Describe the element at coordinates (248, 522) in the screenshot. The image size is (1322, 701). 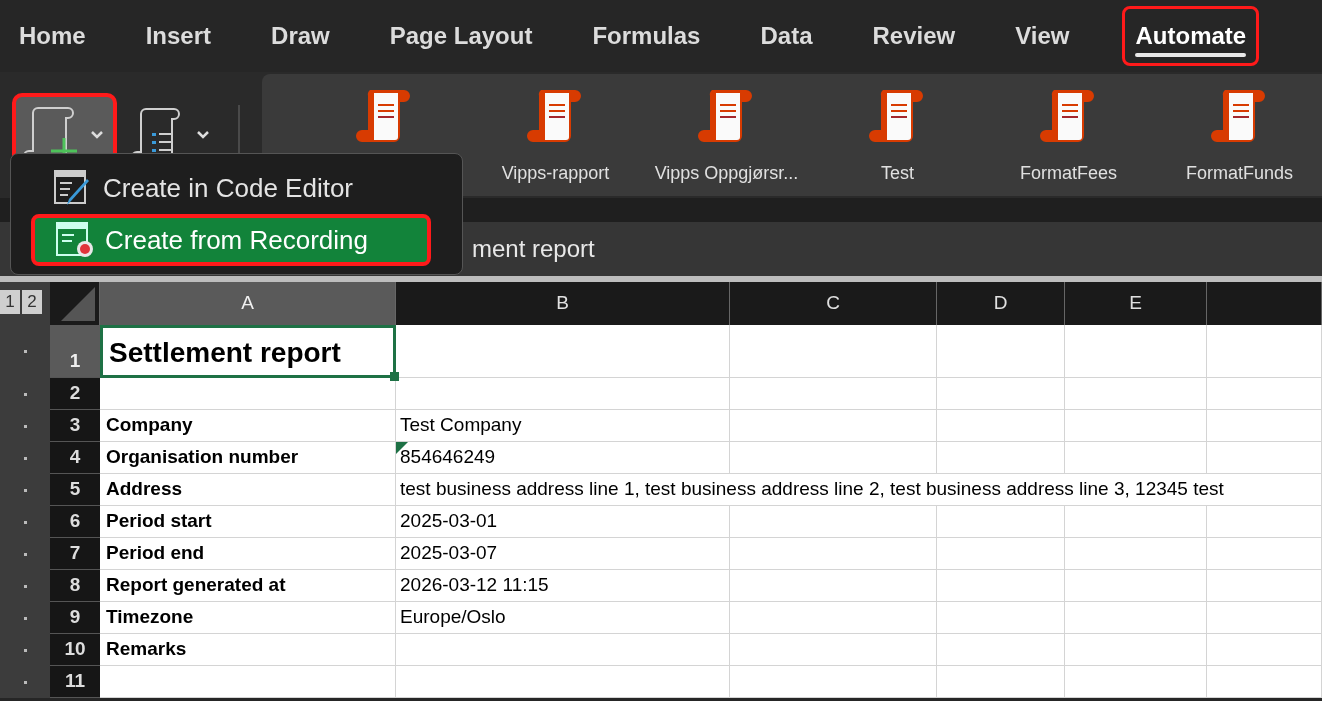
I see `spreadsheet-cell: Period start` at that location.